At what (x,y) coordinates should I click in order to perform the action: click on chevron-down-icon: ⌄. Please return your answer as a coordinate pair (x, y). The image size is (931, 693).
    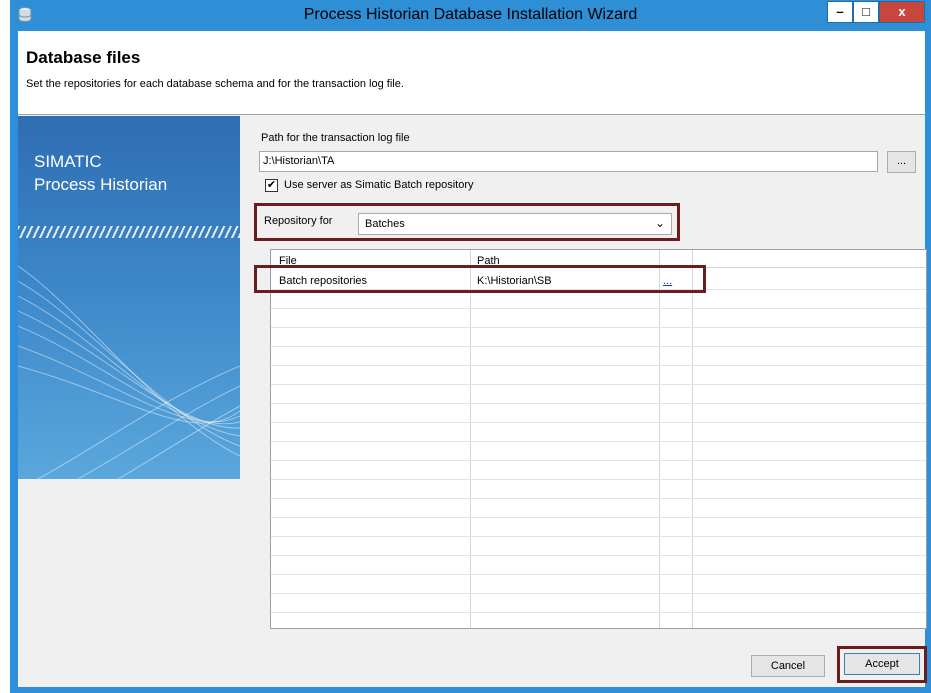
    Looking at the image, I should click on (659, 223).